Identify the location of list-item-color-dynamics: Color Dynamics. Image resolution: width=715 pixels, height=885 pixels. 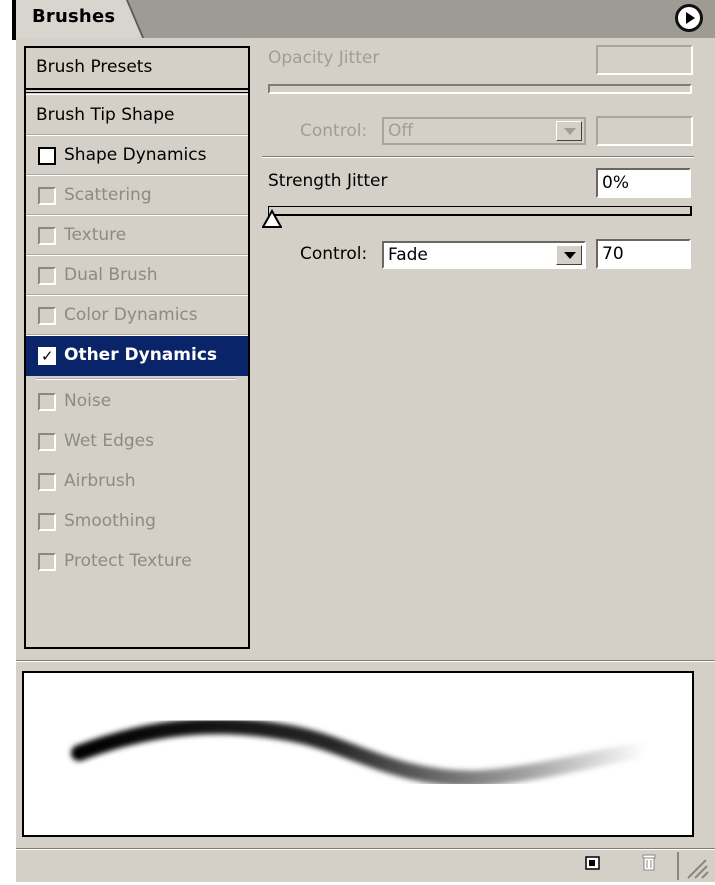
(137, 316).